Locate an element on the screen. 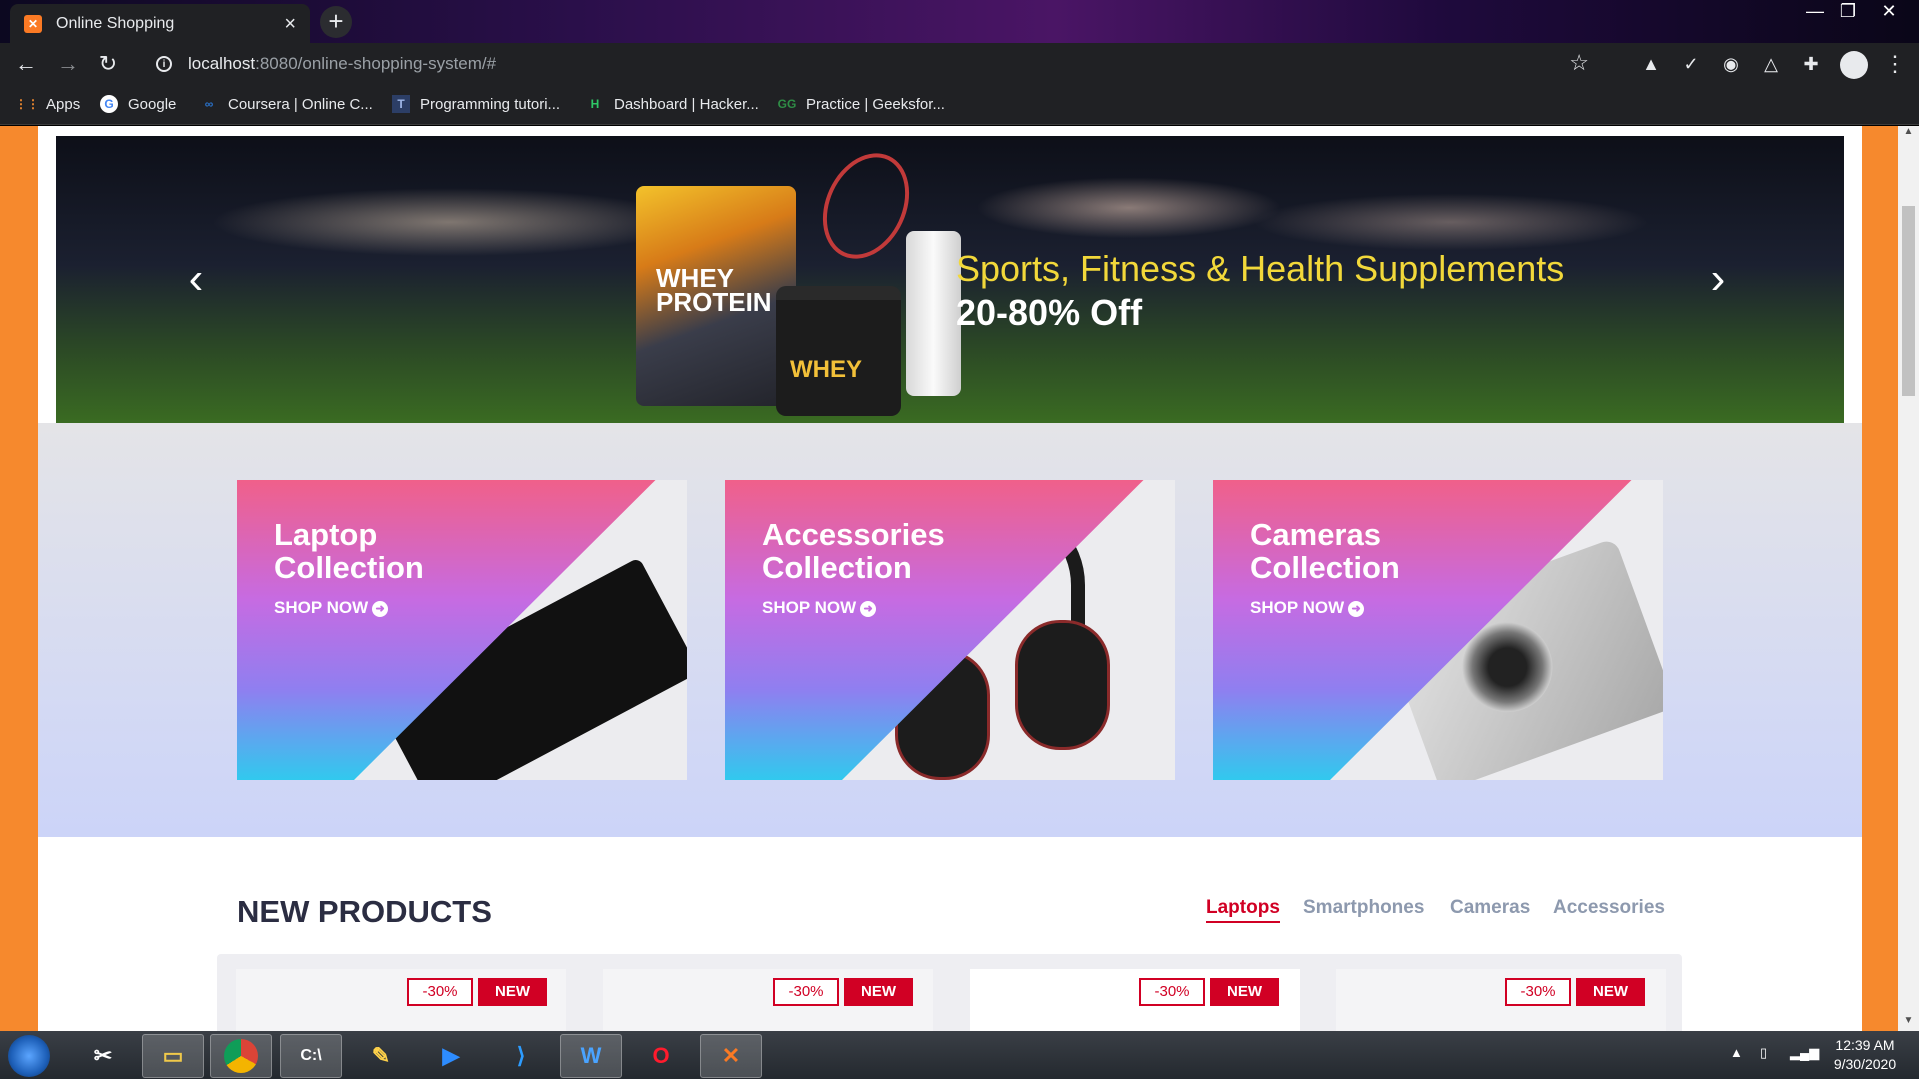 This screenshot has width=1919, height=1079. hero-headline: Sports, Fitness & Health Supplements is located at coordinates (1260, 268).